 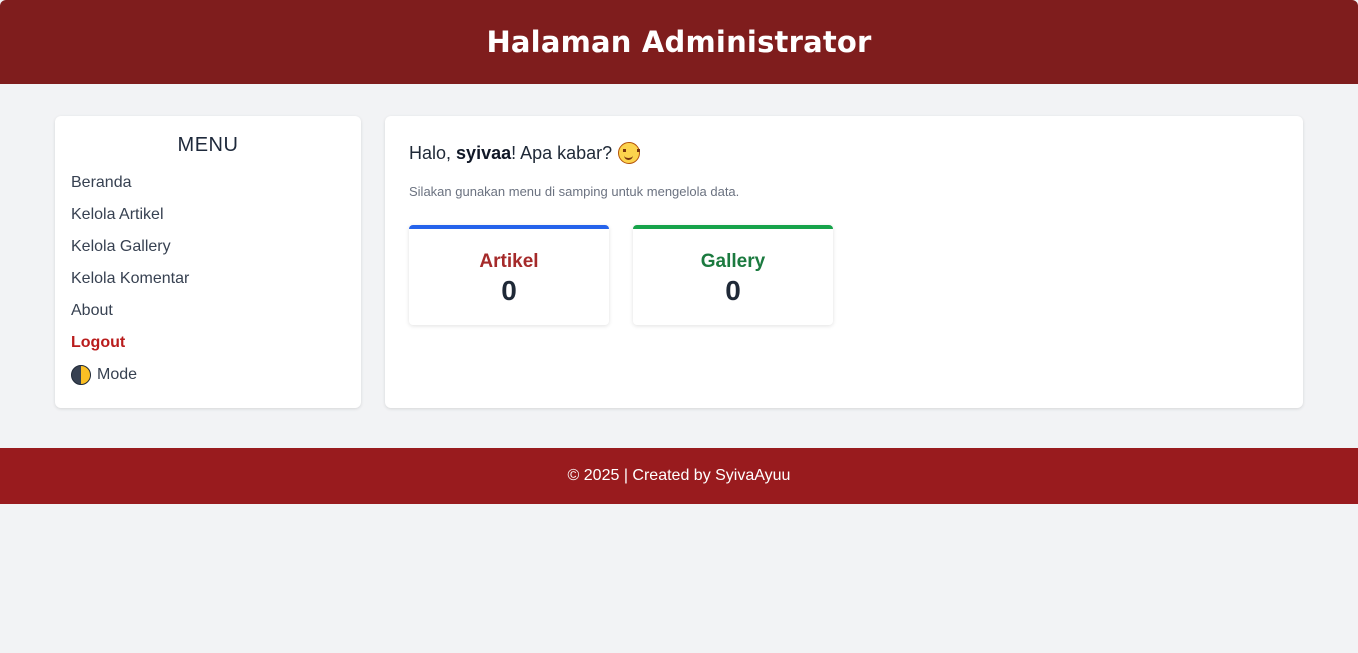 I want to click on mode-toggle: Mode, so click(x=208, y=375).